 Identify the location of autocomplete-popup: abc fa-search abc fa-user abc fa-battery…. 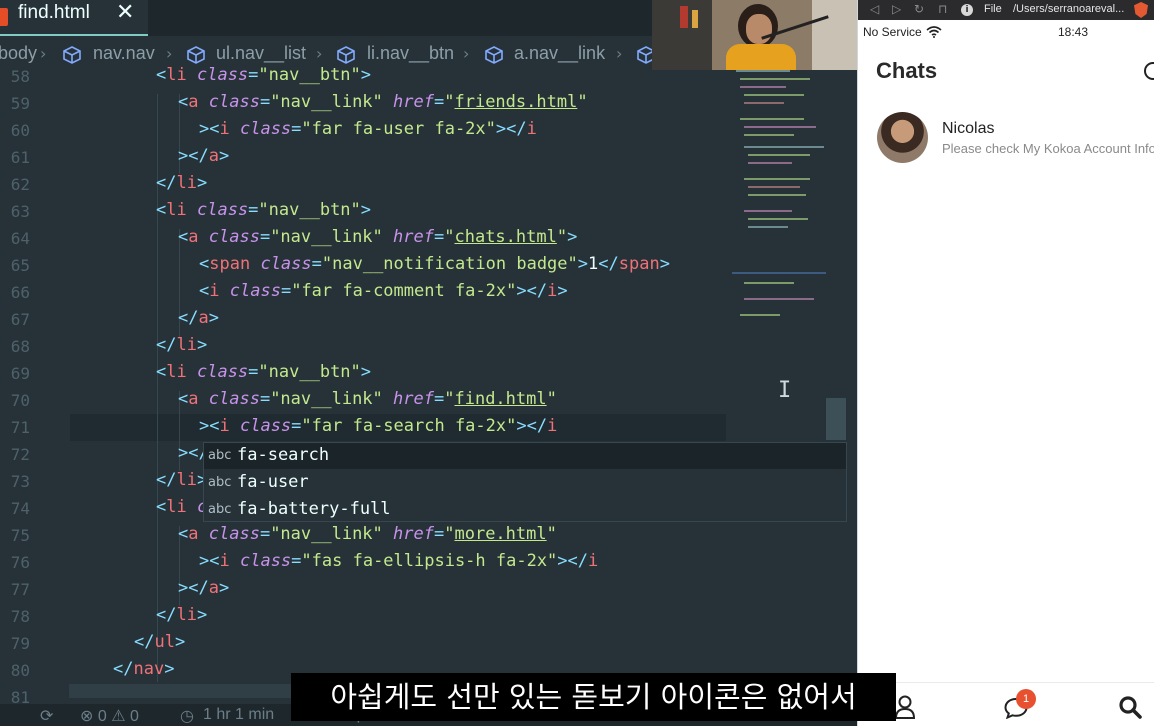
(525, 482).